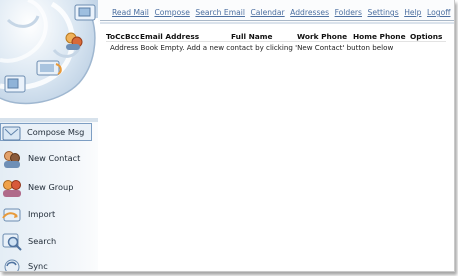  What do you see at coordinates (268, 12) in the screenshot?
I see `nav-calendar: Calendar` at bounding box center [268, 12].